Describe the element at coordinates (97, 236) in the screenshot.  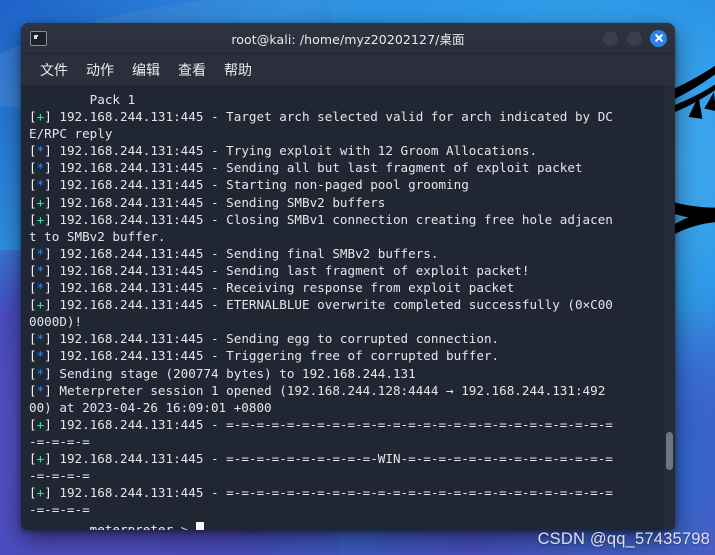
I see `terminal-line: t to SMBv2 buffer.` at that location.